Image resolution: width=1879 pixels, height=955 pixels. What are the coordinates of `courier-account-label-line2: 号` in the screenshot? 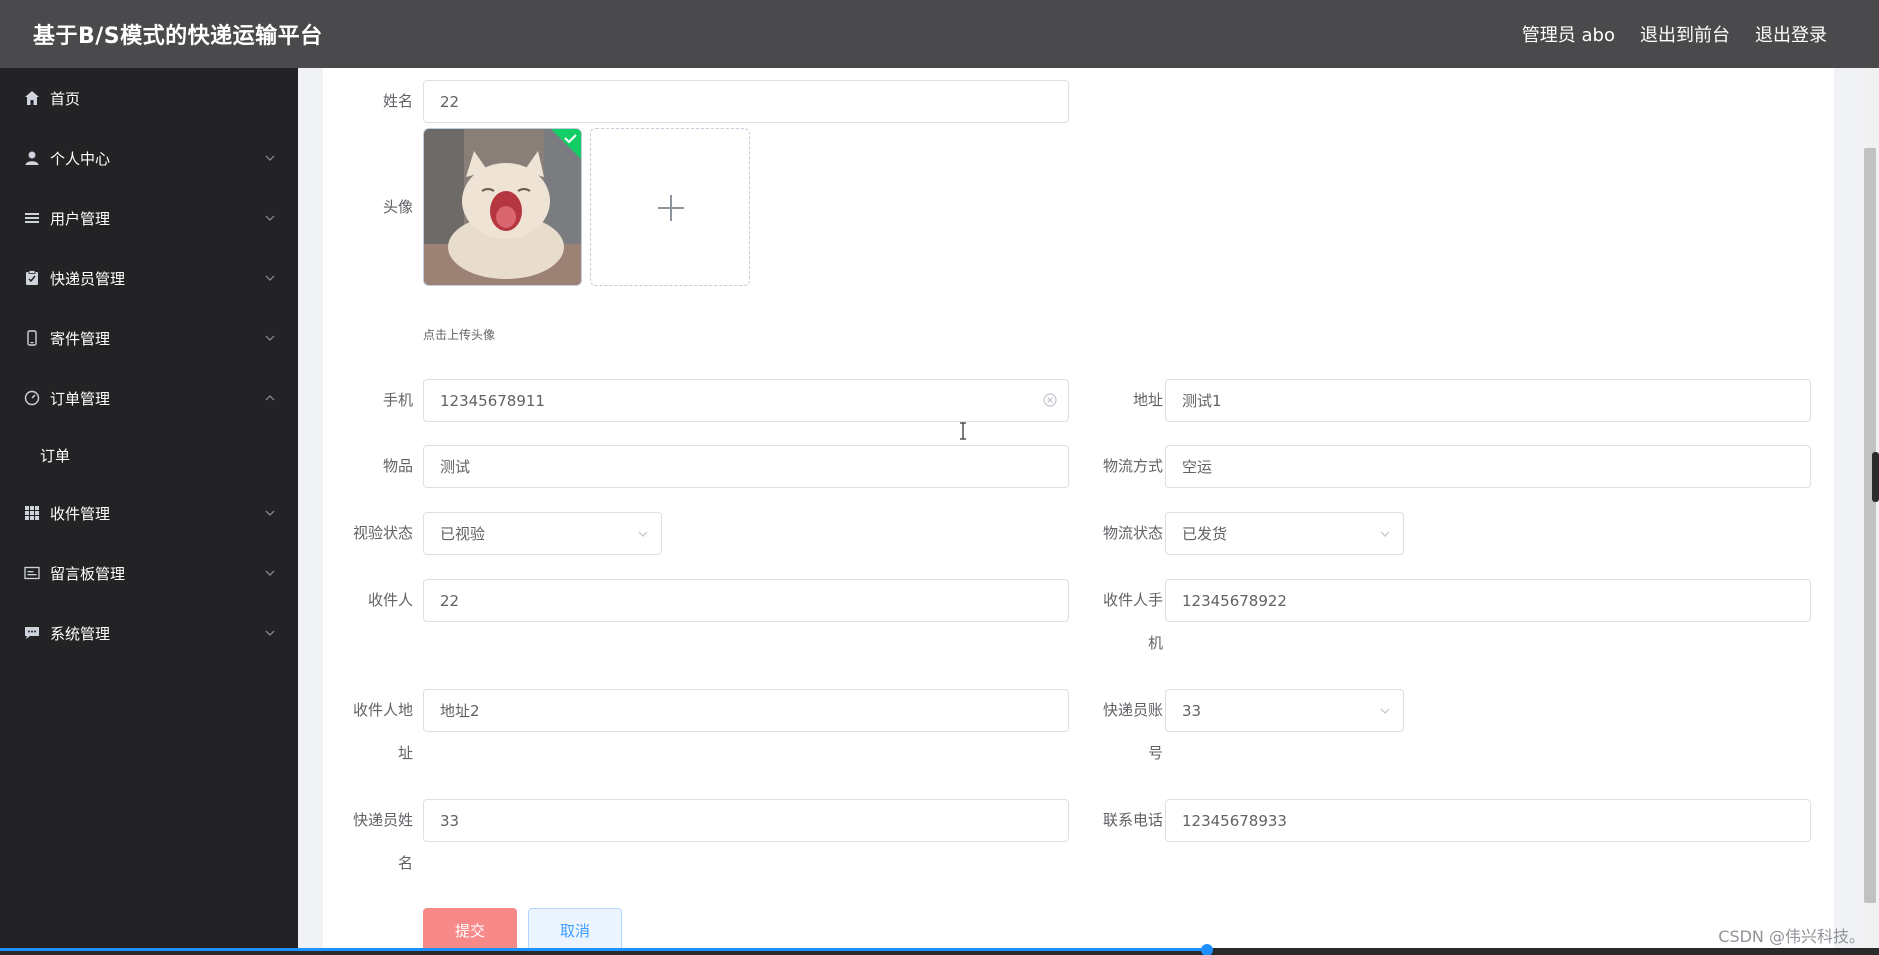 It's located at (1155, 753).